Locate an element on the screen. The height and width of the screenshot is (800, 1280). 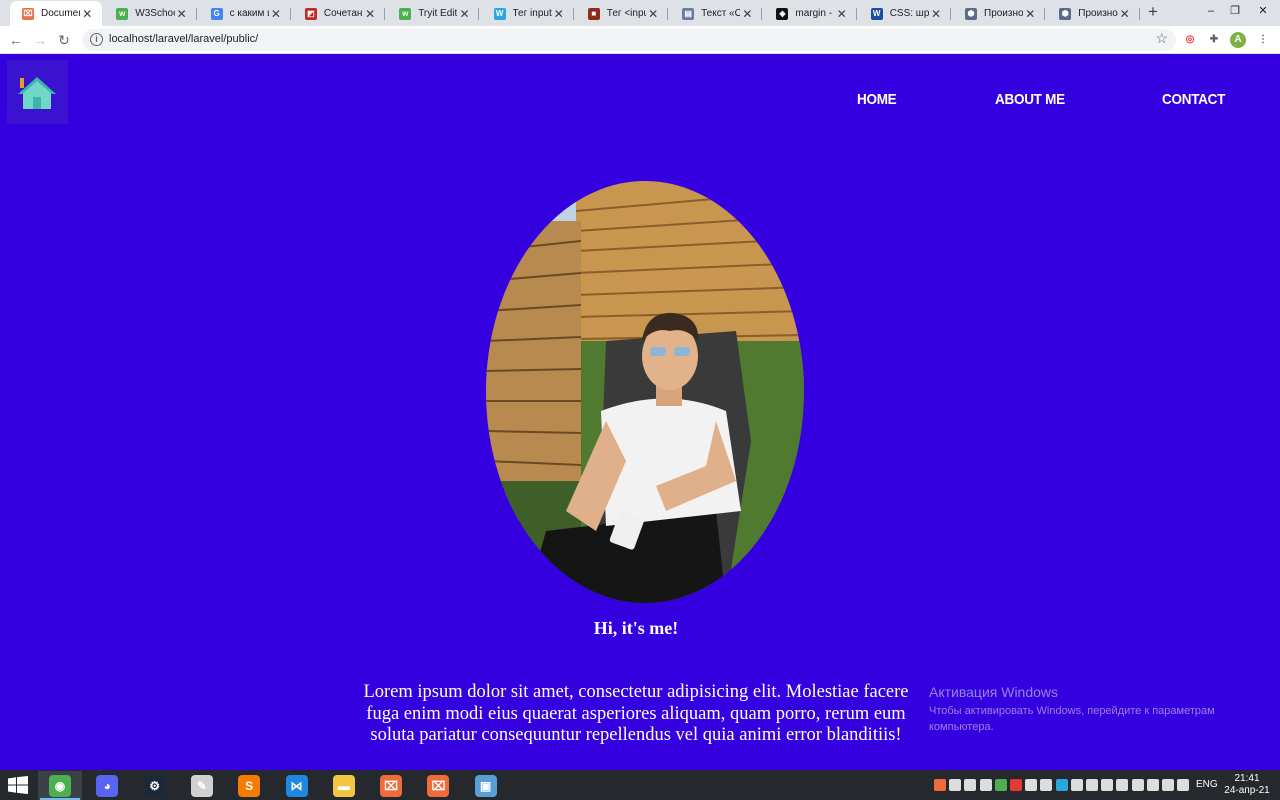
browser-tab: W Тег input ✕ is located at coordinates (528, 13).